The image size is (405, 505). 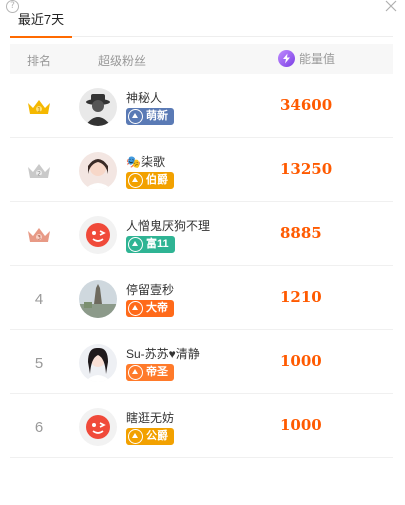 What do you see at coordinates (150, 116) in the screenshot?
I see `level-badge: 萌新` at bounding box center [150, 116].